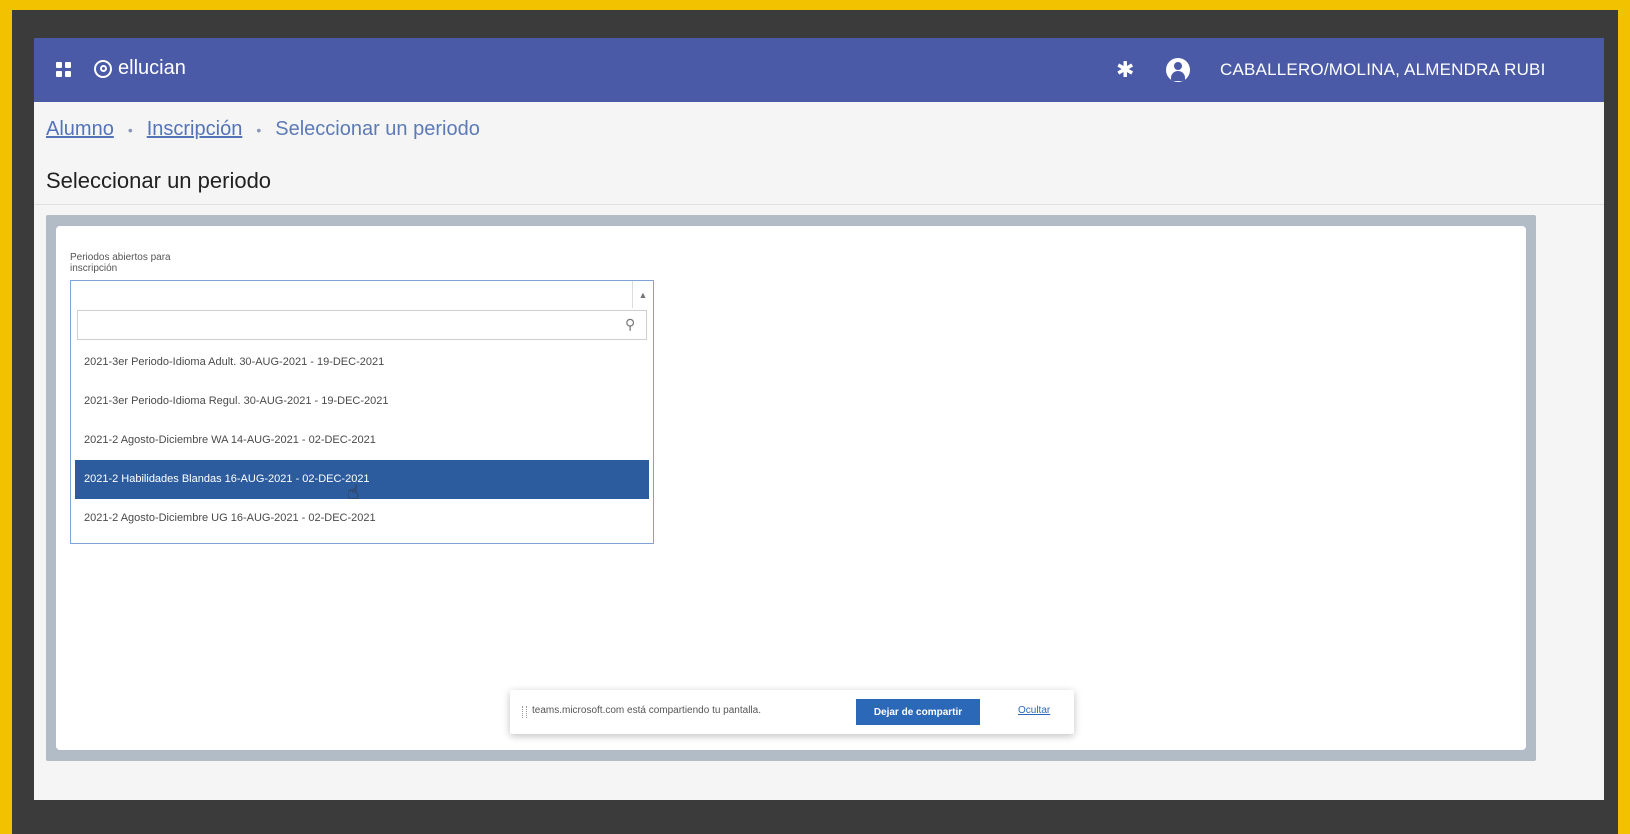 This screenshot has height=834, width=1630. What do you see at coordinates (362, 294) in the screenshot?
I see `term-select: ▲` at bounding box center [362, 294].